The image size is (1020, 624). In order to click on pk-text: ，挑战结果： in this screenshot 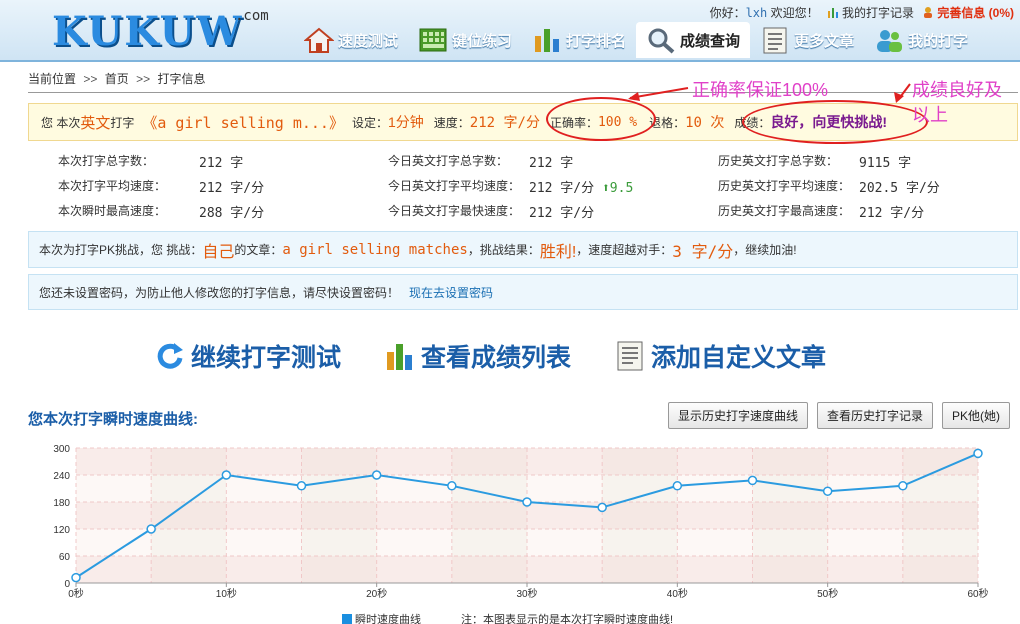, I will do `click(503, 250)`.